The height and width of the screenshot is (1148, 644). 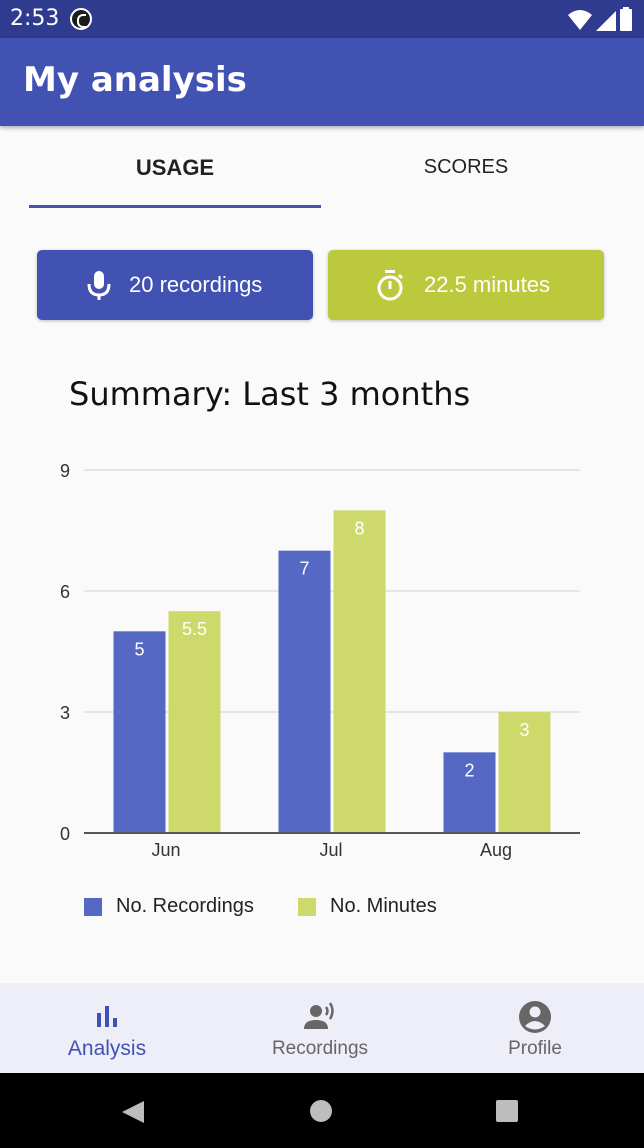 What do you see at coordinates (175, 206) in the screenshot?
I see `tab-indicator` at bounding box center [175, 206].